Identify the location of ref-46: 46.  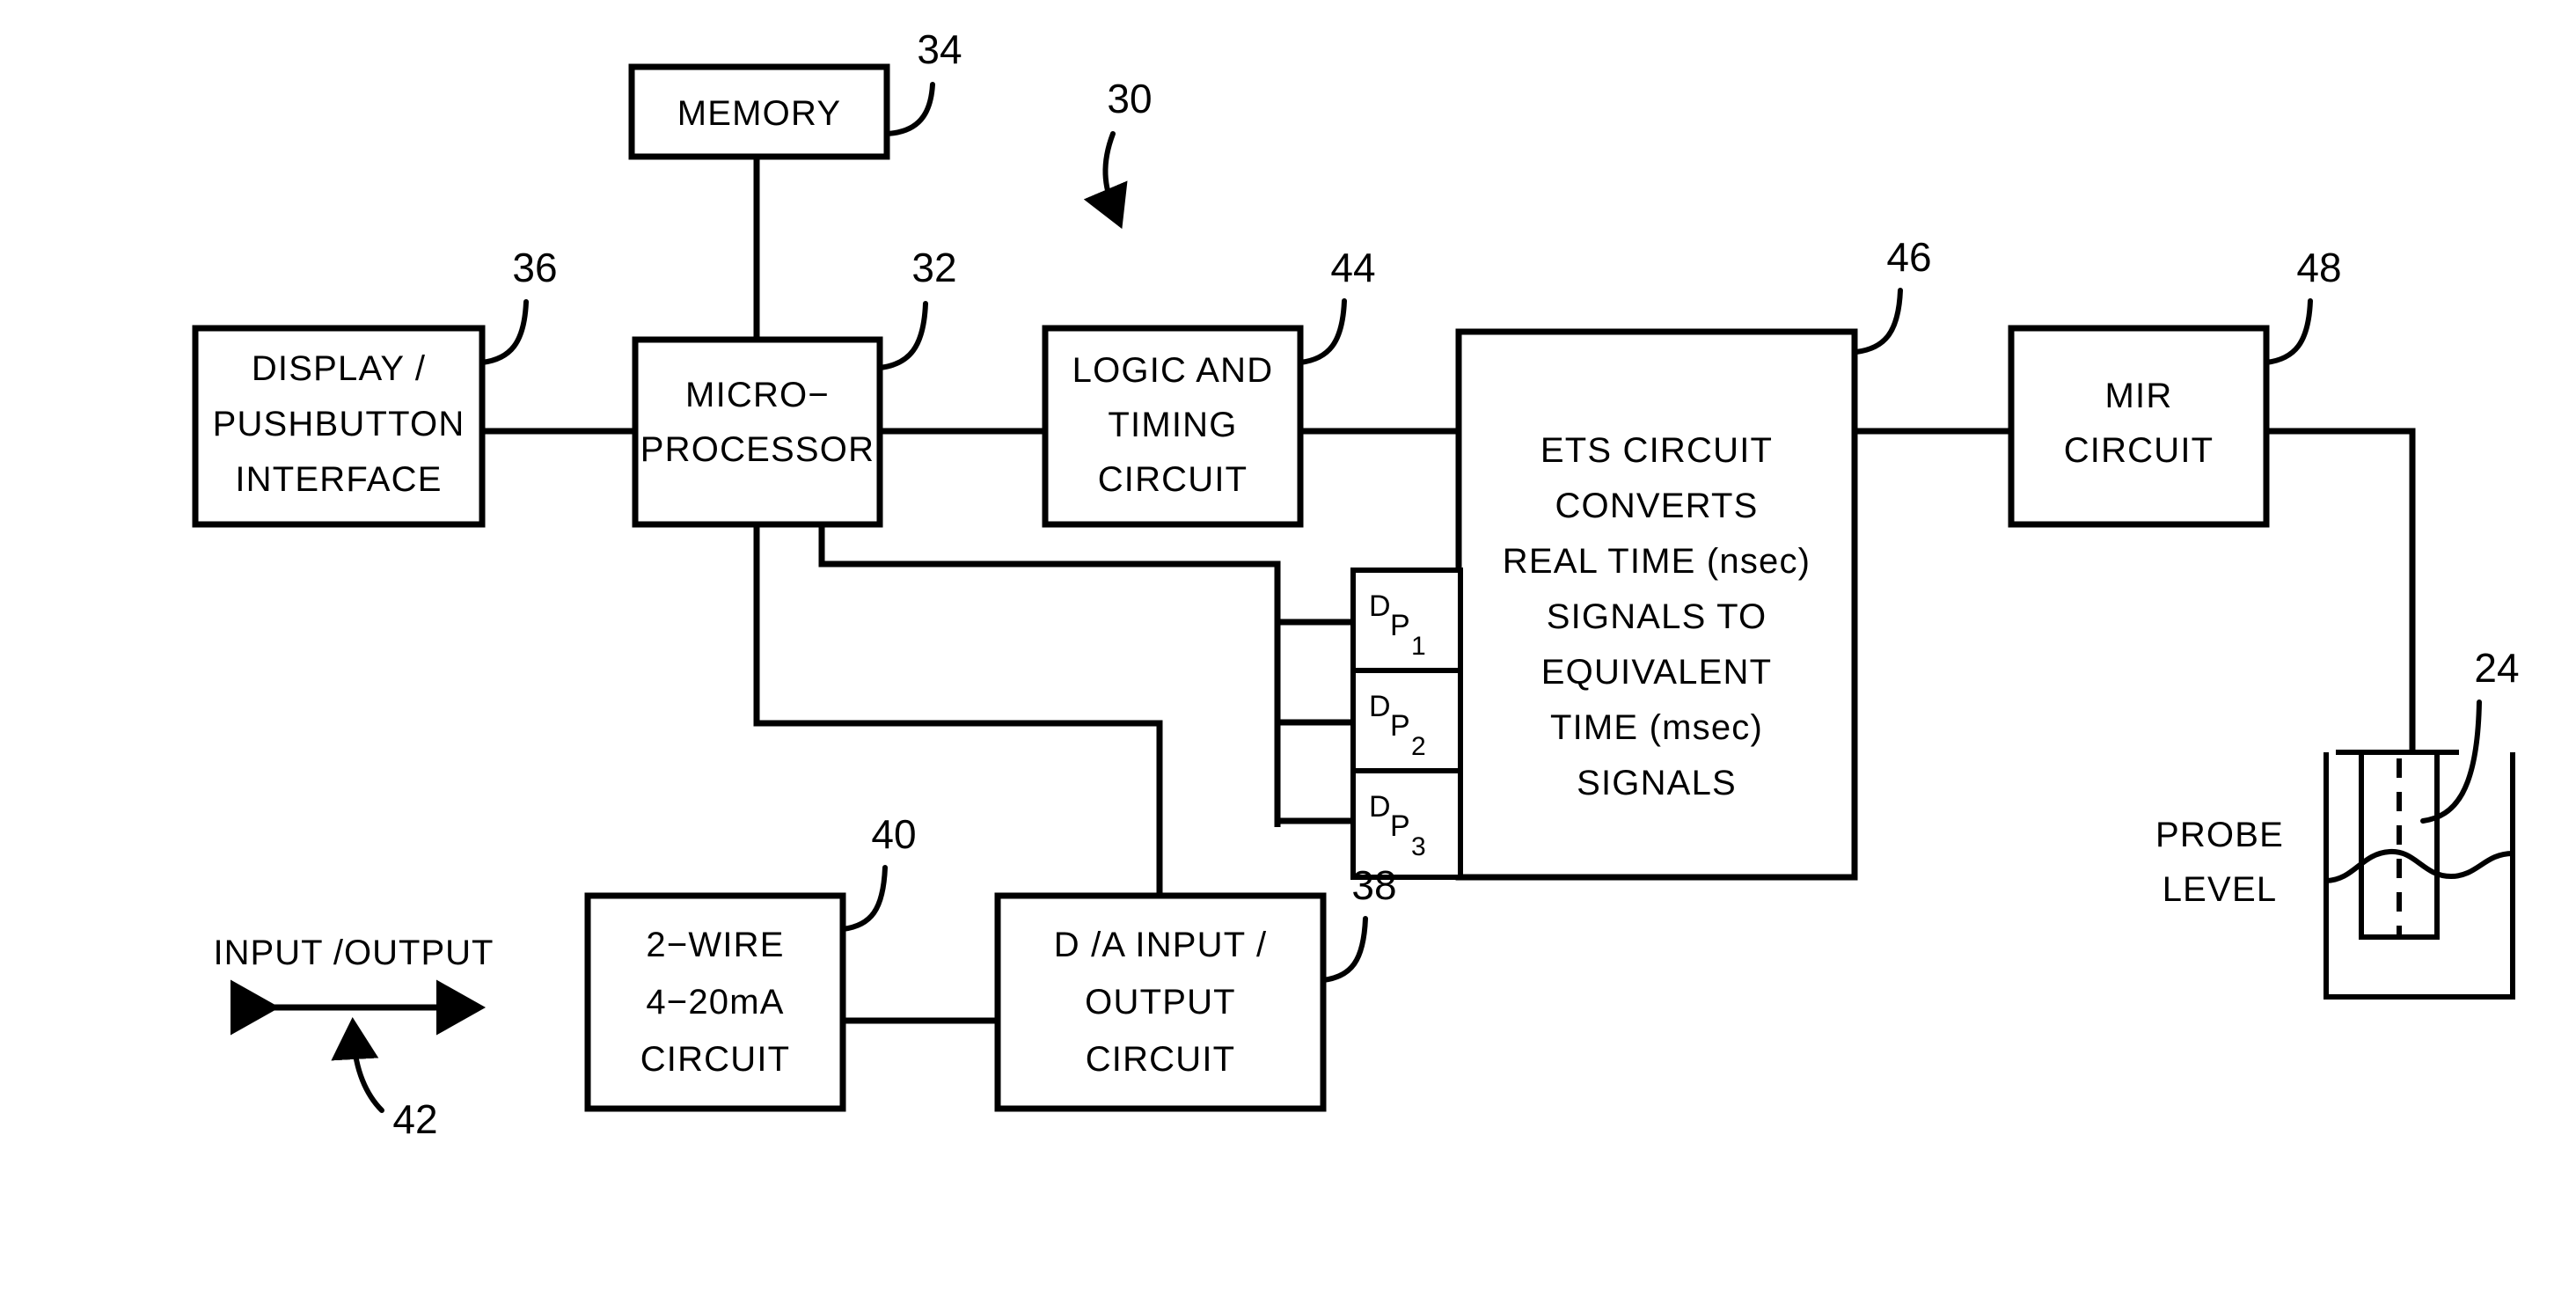
(1908, 257).